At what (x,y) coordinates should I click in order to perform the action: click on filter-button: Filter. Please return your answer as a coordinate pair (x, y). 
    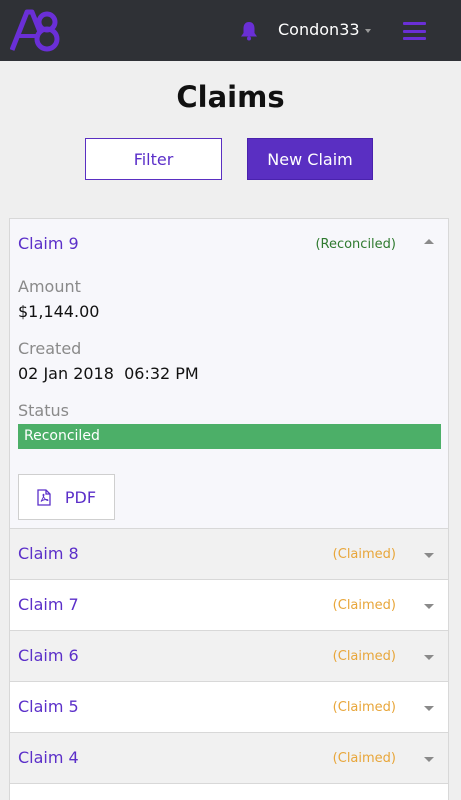
    Looking at the image, I should click on (153, 159).